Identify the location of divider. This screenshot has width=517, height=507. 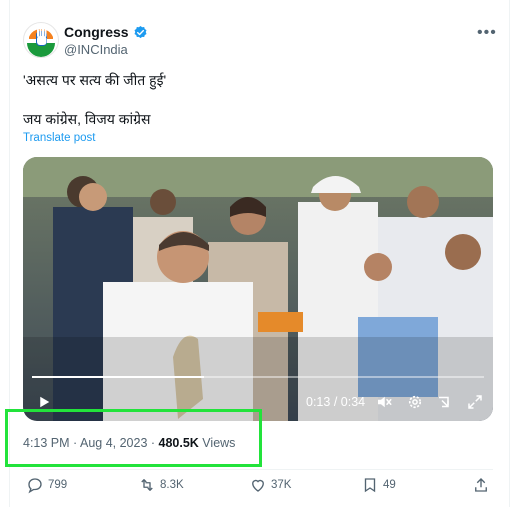
(258, 469).